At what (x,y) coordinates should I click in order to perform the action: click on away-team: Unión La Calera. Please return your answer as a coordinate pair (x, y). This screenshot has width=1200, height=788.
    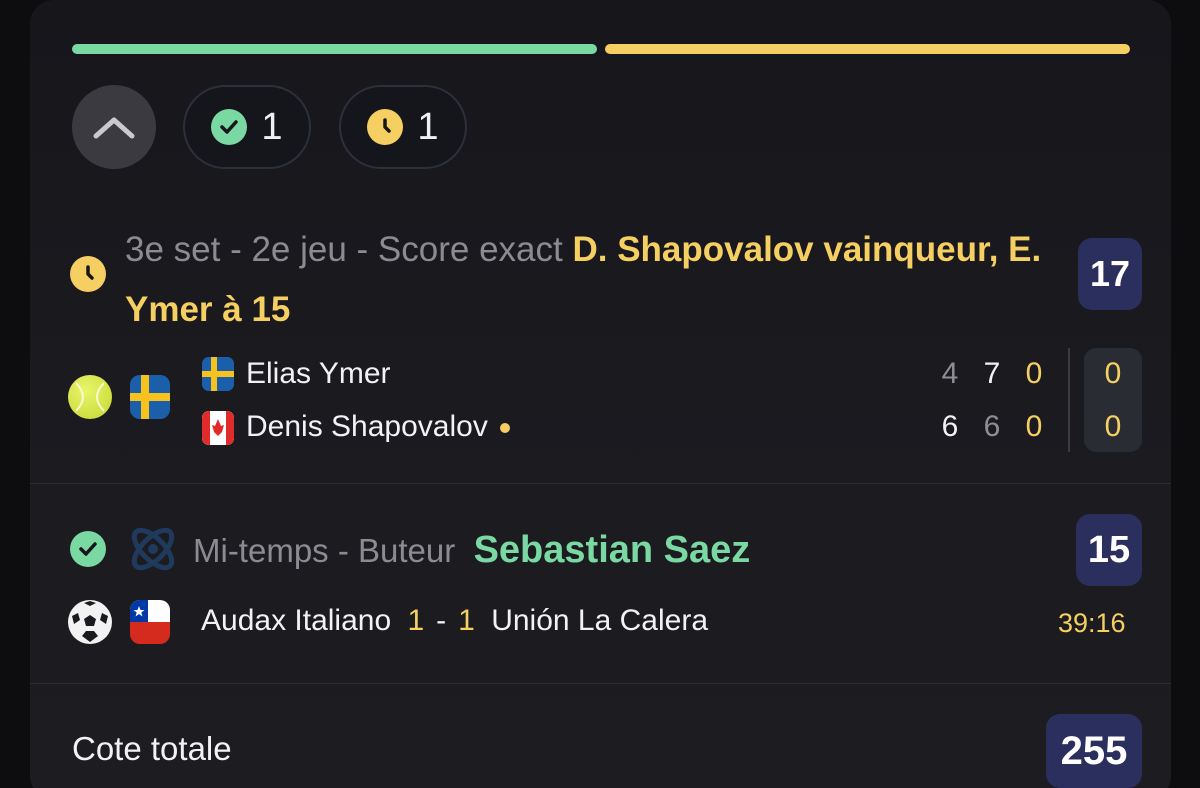
    Looking at the image, I should click on (599, 620).